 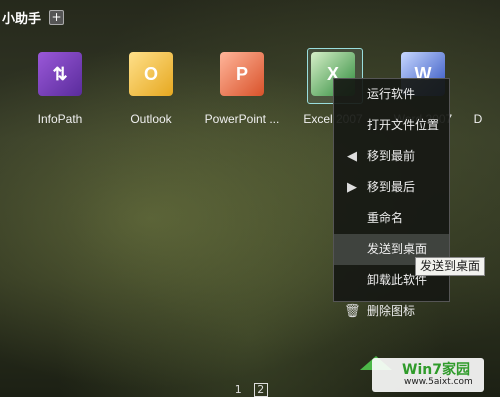 What do you see at coordinates (238, 390) in the screenshot?
I see `page-1: 1` at bounding box center [238, 390].